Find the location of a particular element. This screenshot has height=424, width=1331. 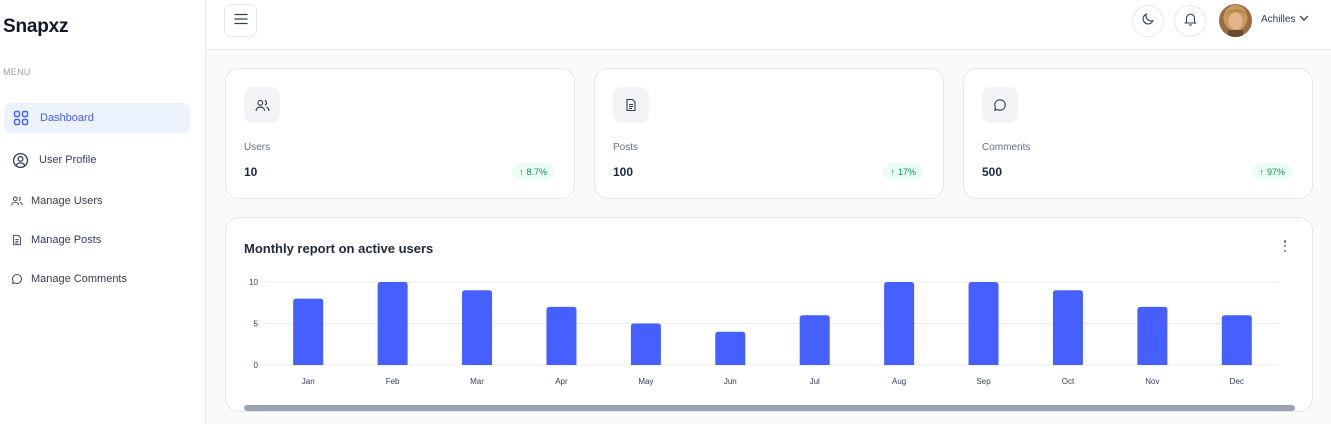

sidebar-item-user-profile: User Profile is located at coordinates (97, 160).